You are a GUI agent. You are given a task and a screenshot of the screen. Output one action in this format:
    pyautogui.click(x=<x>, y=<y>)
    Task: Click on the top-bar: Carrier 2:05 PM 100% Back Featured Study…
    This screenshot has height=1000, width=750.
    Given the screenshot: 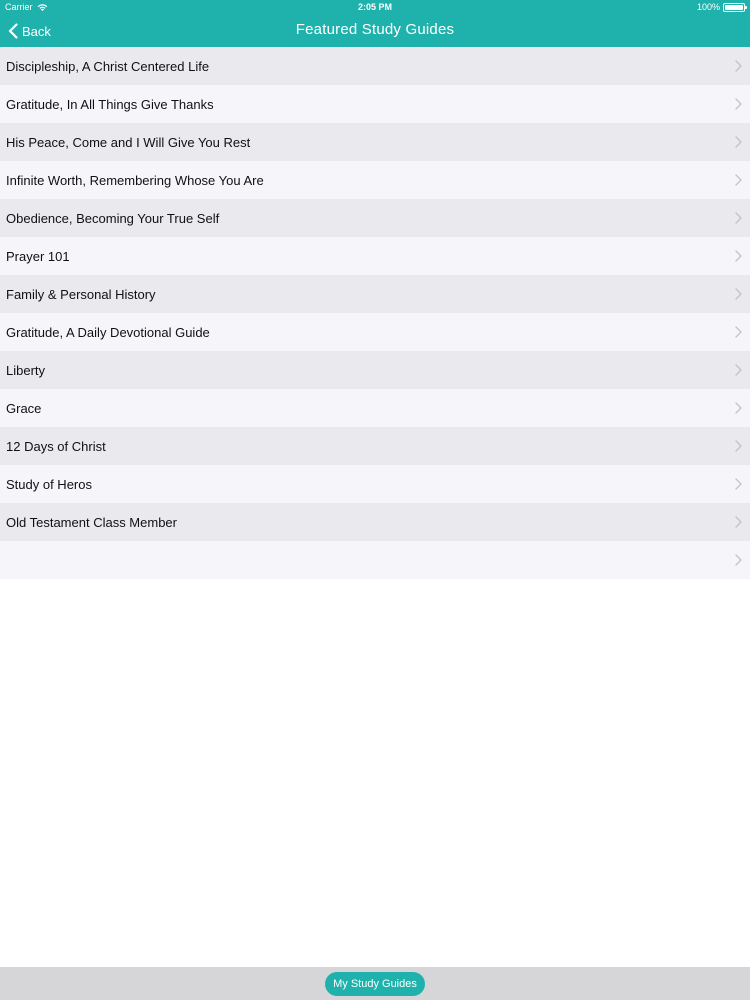 What is the action you would take?
    pyautogui.click(x=375, y=23)
    